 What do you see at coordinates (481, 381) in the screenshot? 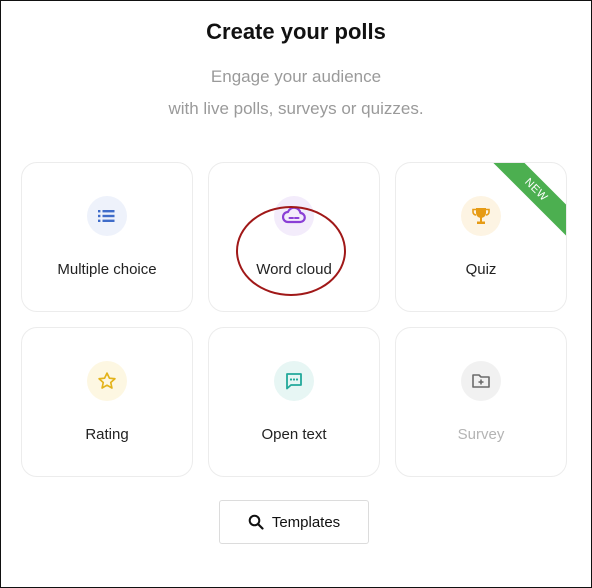
I see `folder-plus-icon` at bounding box center [481, 381].